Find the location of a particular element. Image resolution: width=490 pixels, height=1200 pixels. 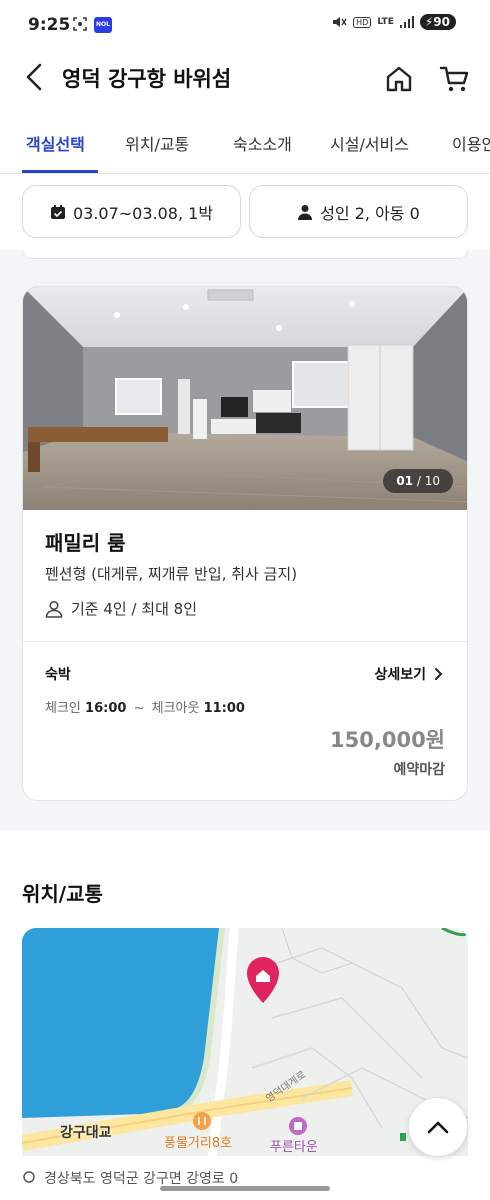

person-icon is located at coordinates (305, 212).